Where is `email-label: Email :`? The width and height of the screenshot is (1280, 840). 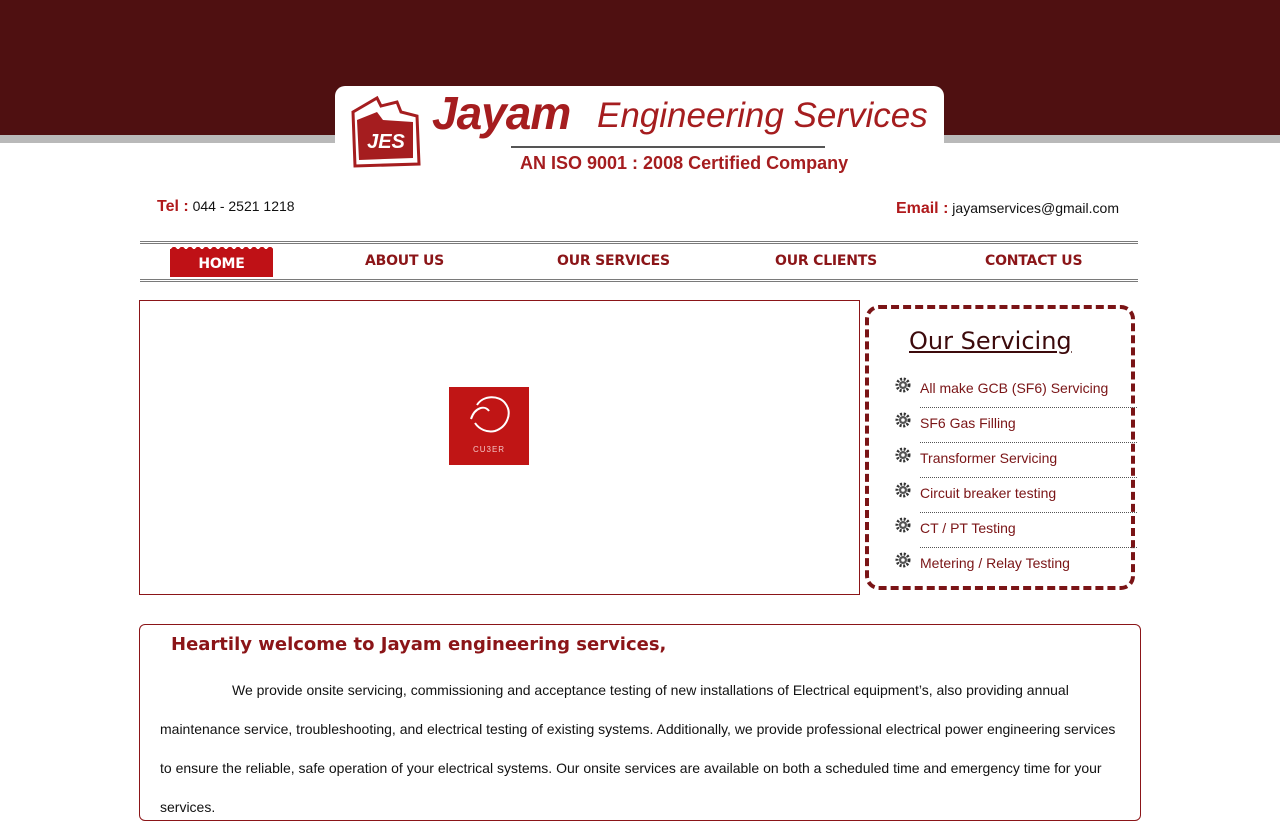 email-label: Email : is located at coordinates (922, 208).